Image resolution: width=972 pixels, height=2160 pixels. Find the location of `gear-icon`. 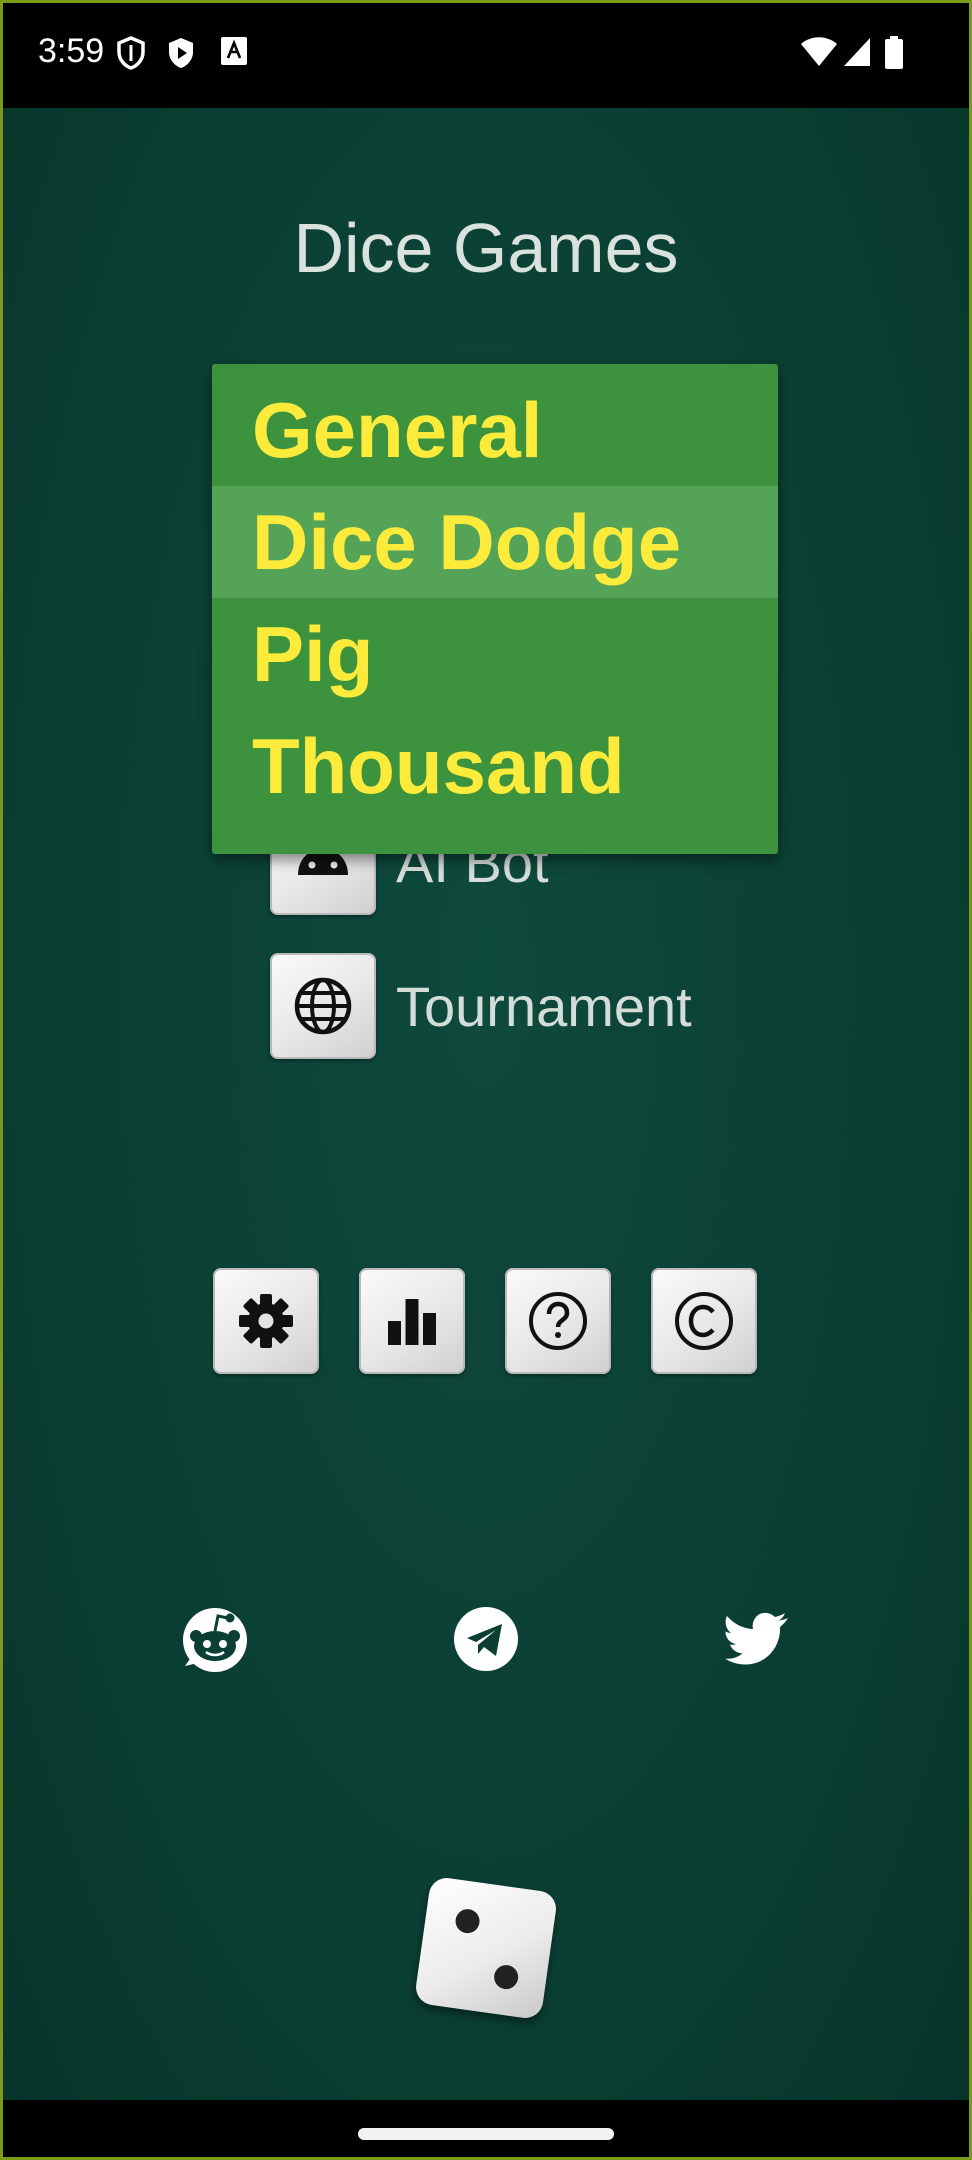

gear-icon is located at coordinates (266, 1321).